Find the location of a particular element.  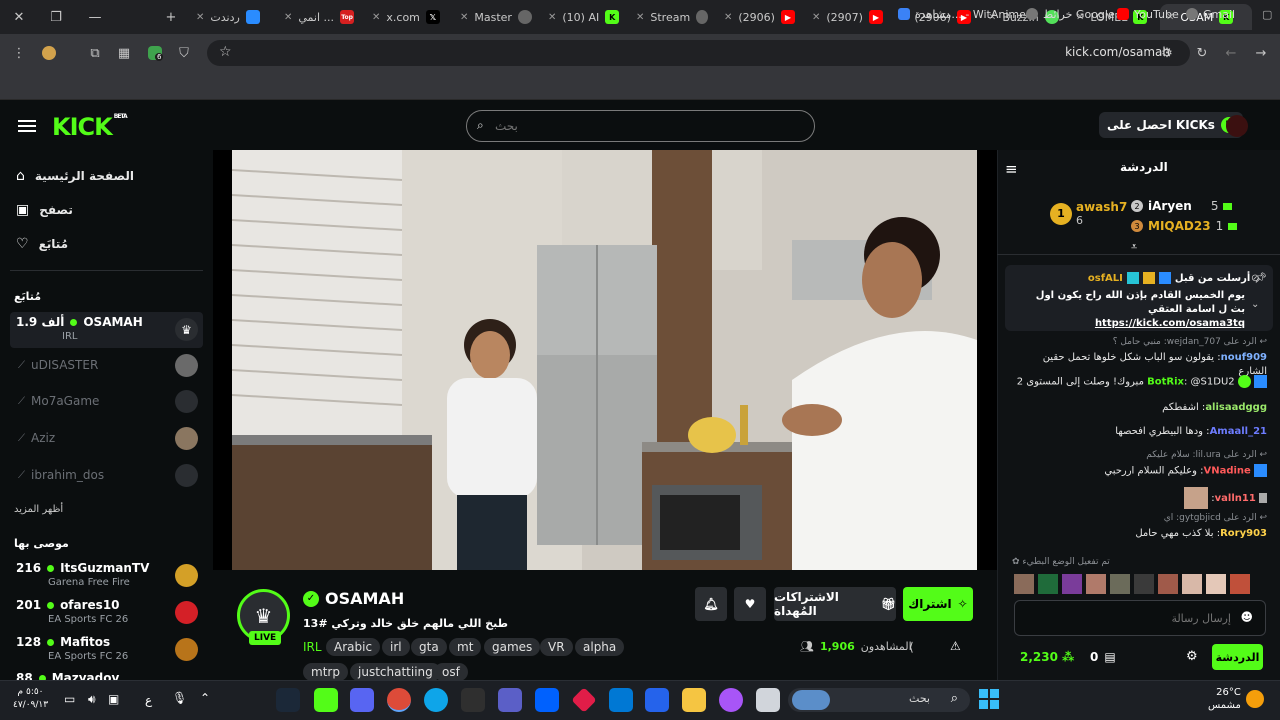

epic-games-app-icon is located at coordinates (473, 700).